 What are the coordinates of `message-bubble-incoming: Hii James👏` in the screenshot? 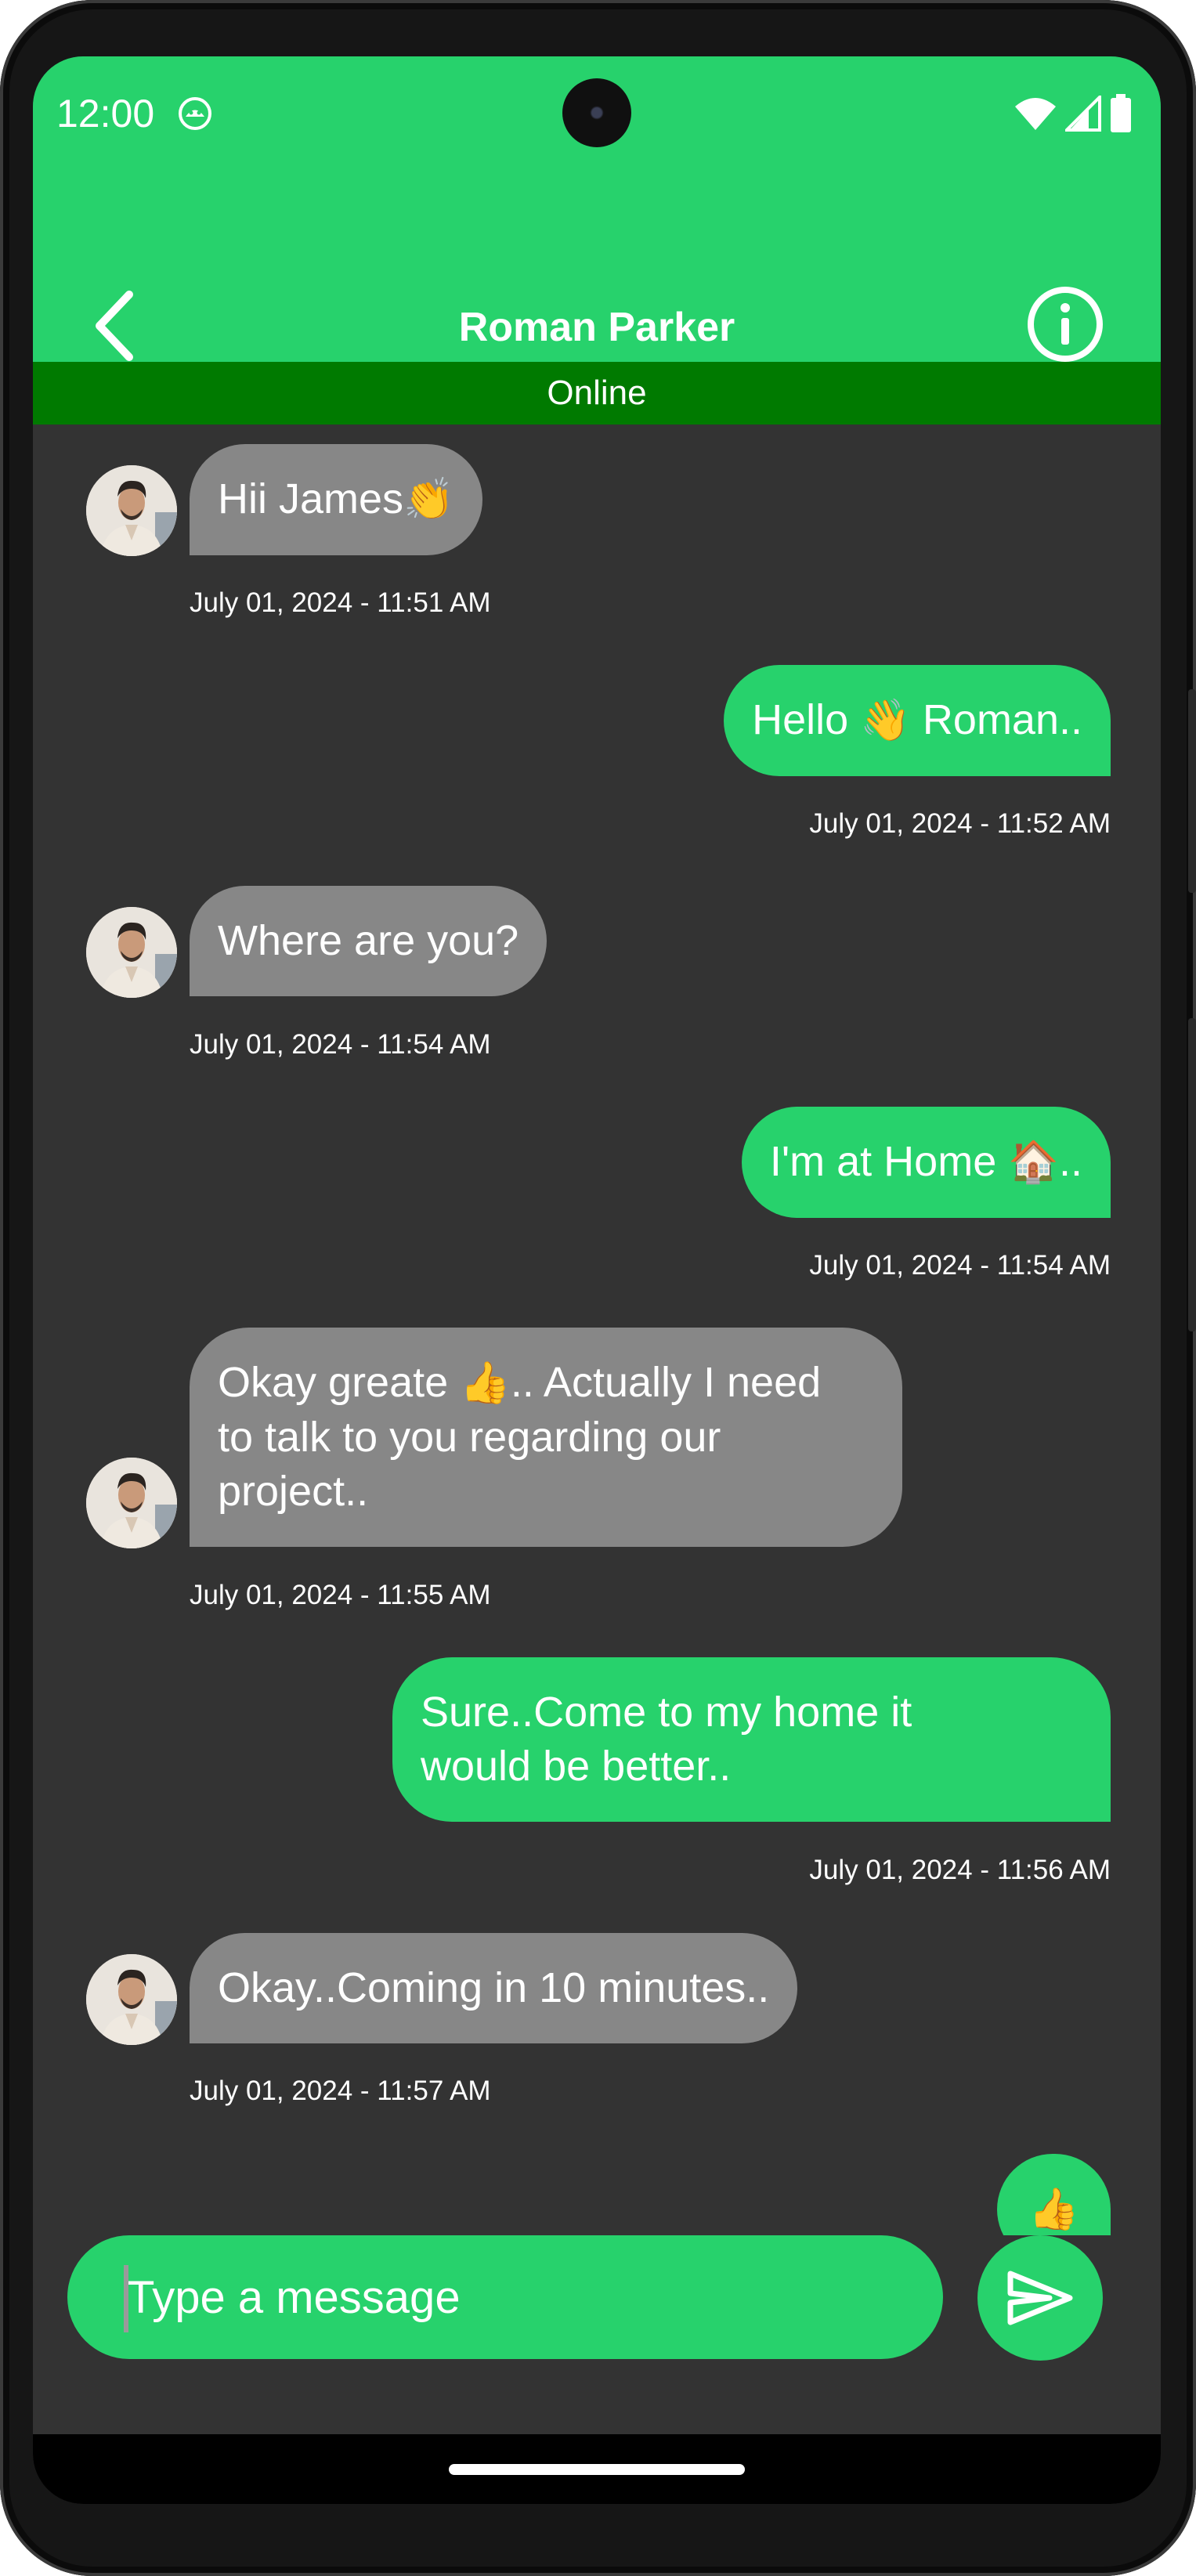 It's located at (336, 499).